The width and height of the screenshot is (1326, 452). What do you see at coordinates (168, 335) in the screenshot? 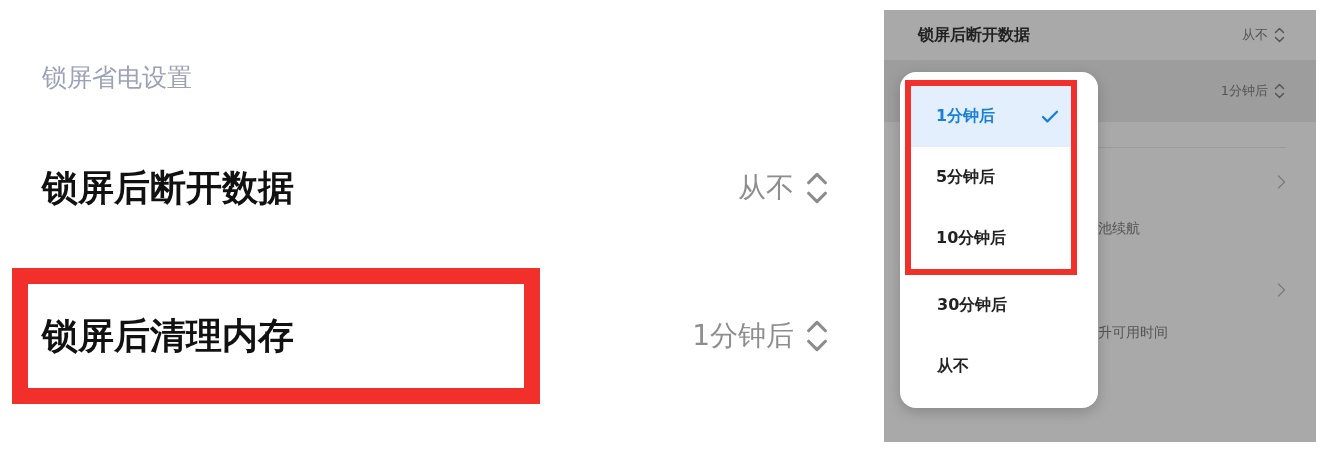
I see `setting-label: 锁屏后清理内存` at bounding box center [168, 335].